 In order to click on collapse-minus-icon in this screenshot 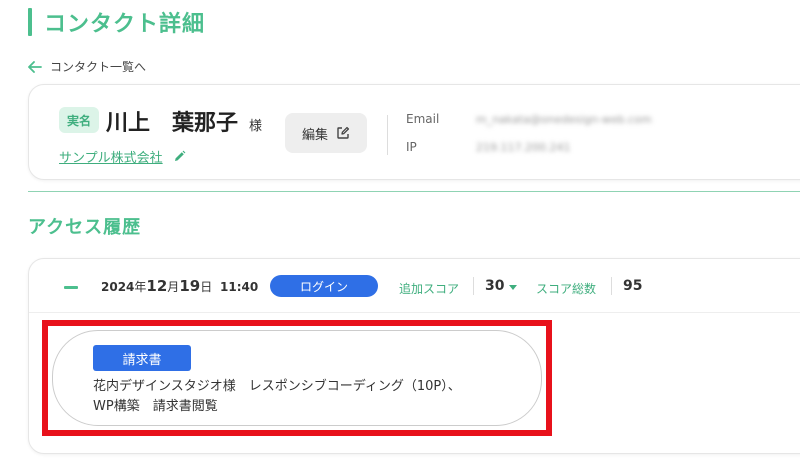, I will do `click(71, 287)`.